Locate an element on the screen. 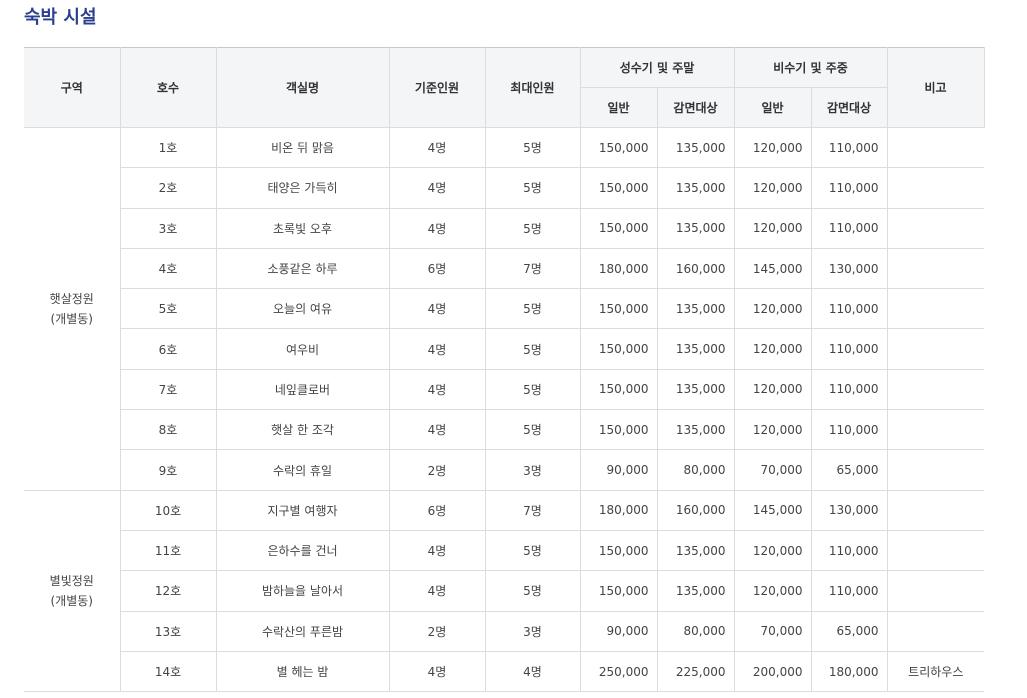 This screenshot has height=698, width=1027. room-name-cell: 별 헤는 밤 is located at coordinates (302, 671).